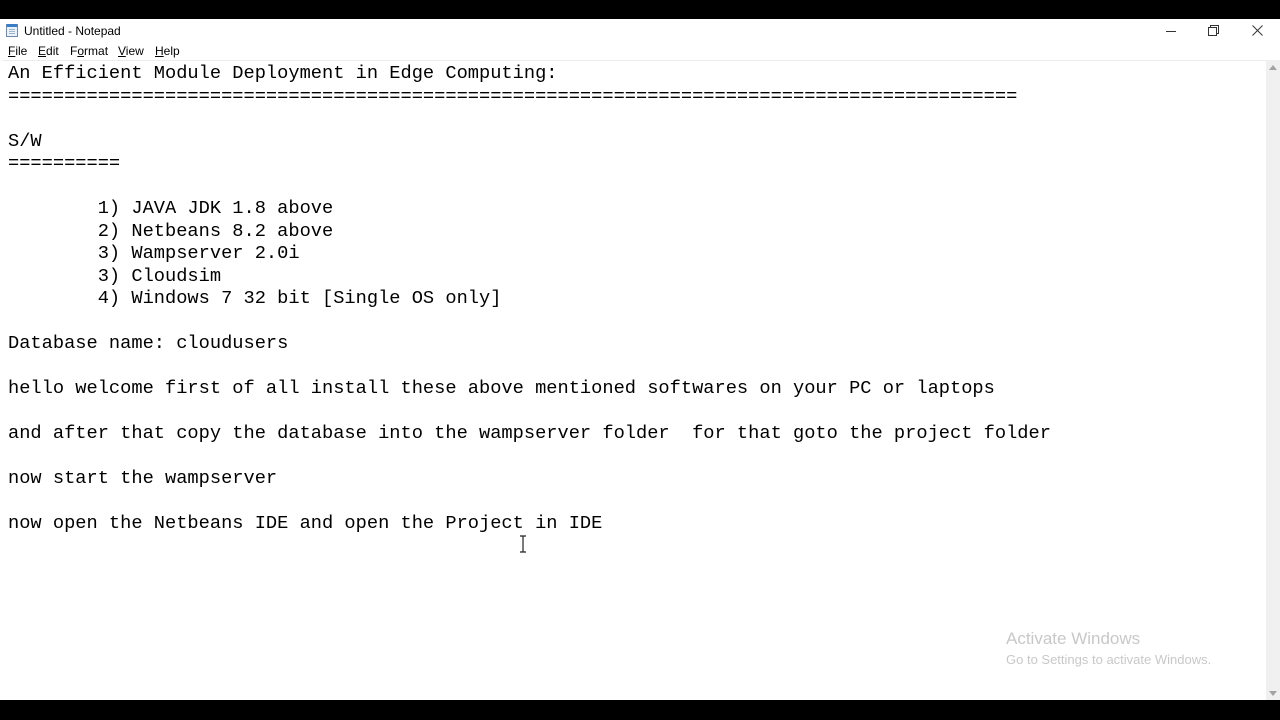 The height and width of the screenshot is (720, 1280). What do you see at coordinates (25, 140) in the screenshot?
I see `text-line: S/W` at bounding box center [25, 140].